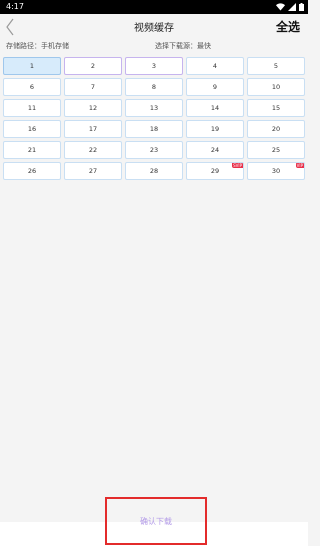  I want to click on storage-path-label: 存储路径：手机存储, so click(37, 46).